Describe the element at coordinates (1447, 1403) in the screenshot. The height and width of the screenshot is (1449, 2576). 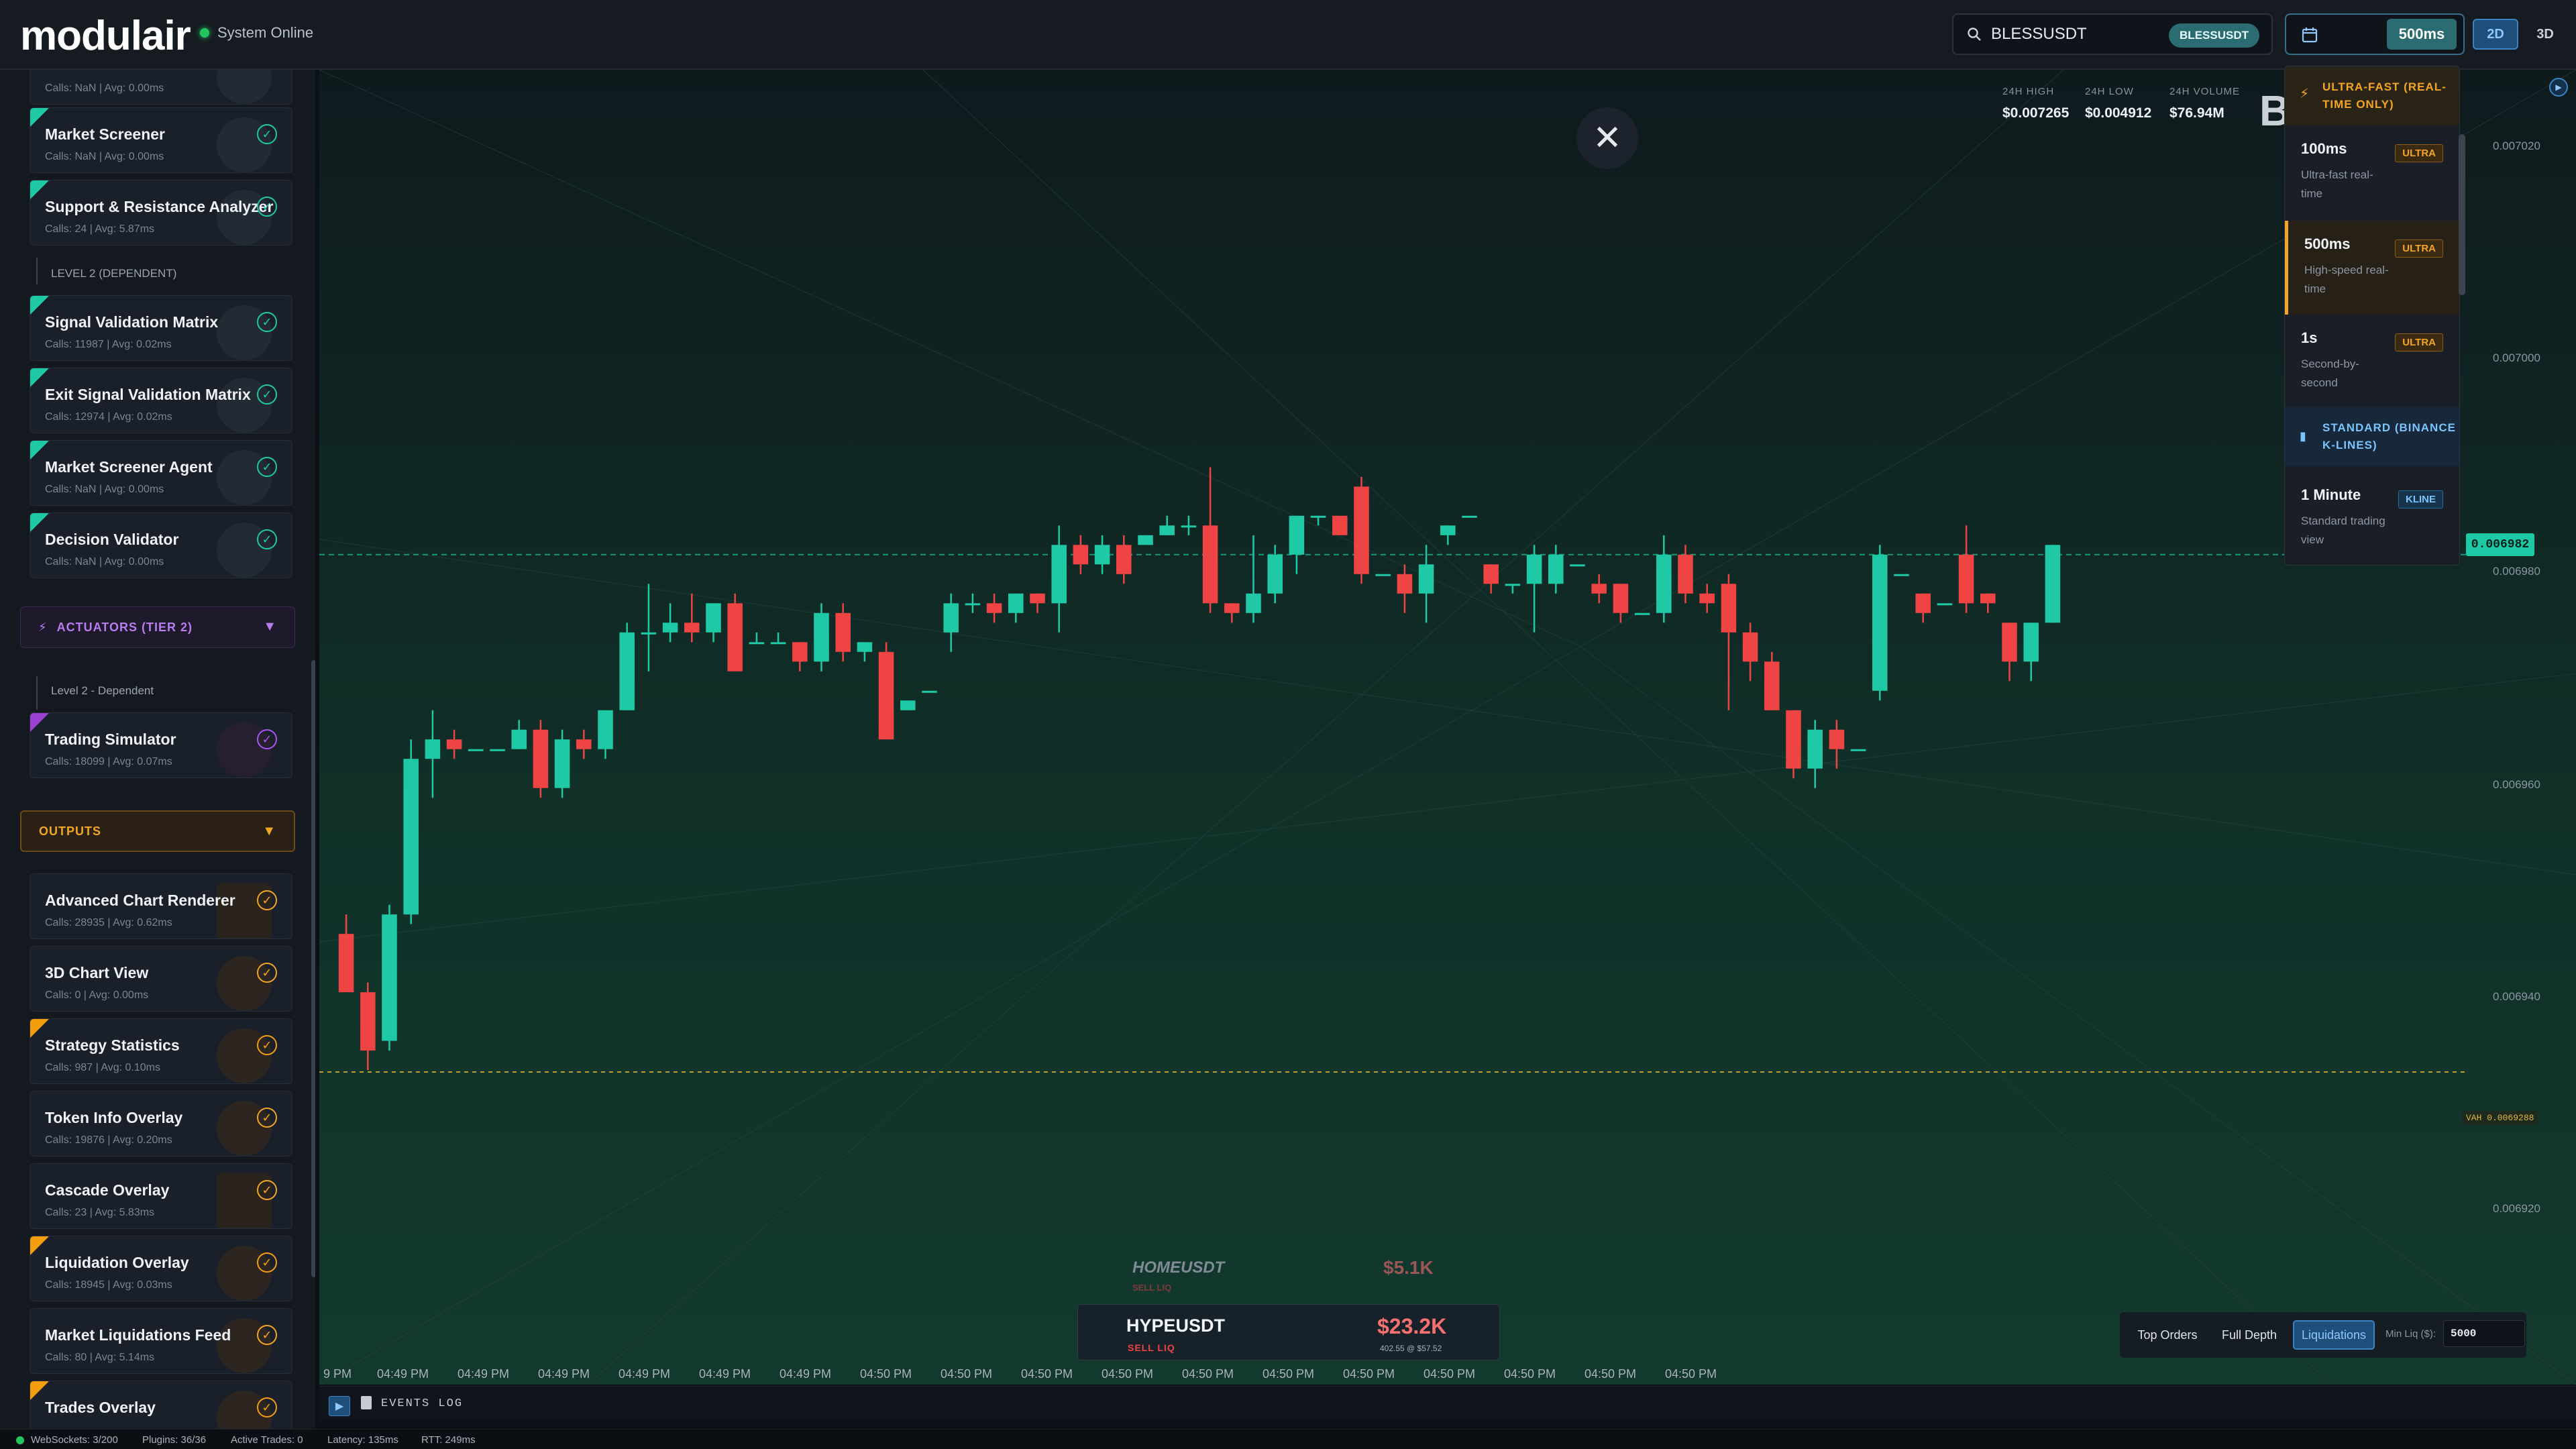
I see `events-log-bar: ▶ EVENTS LOG` at that location.